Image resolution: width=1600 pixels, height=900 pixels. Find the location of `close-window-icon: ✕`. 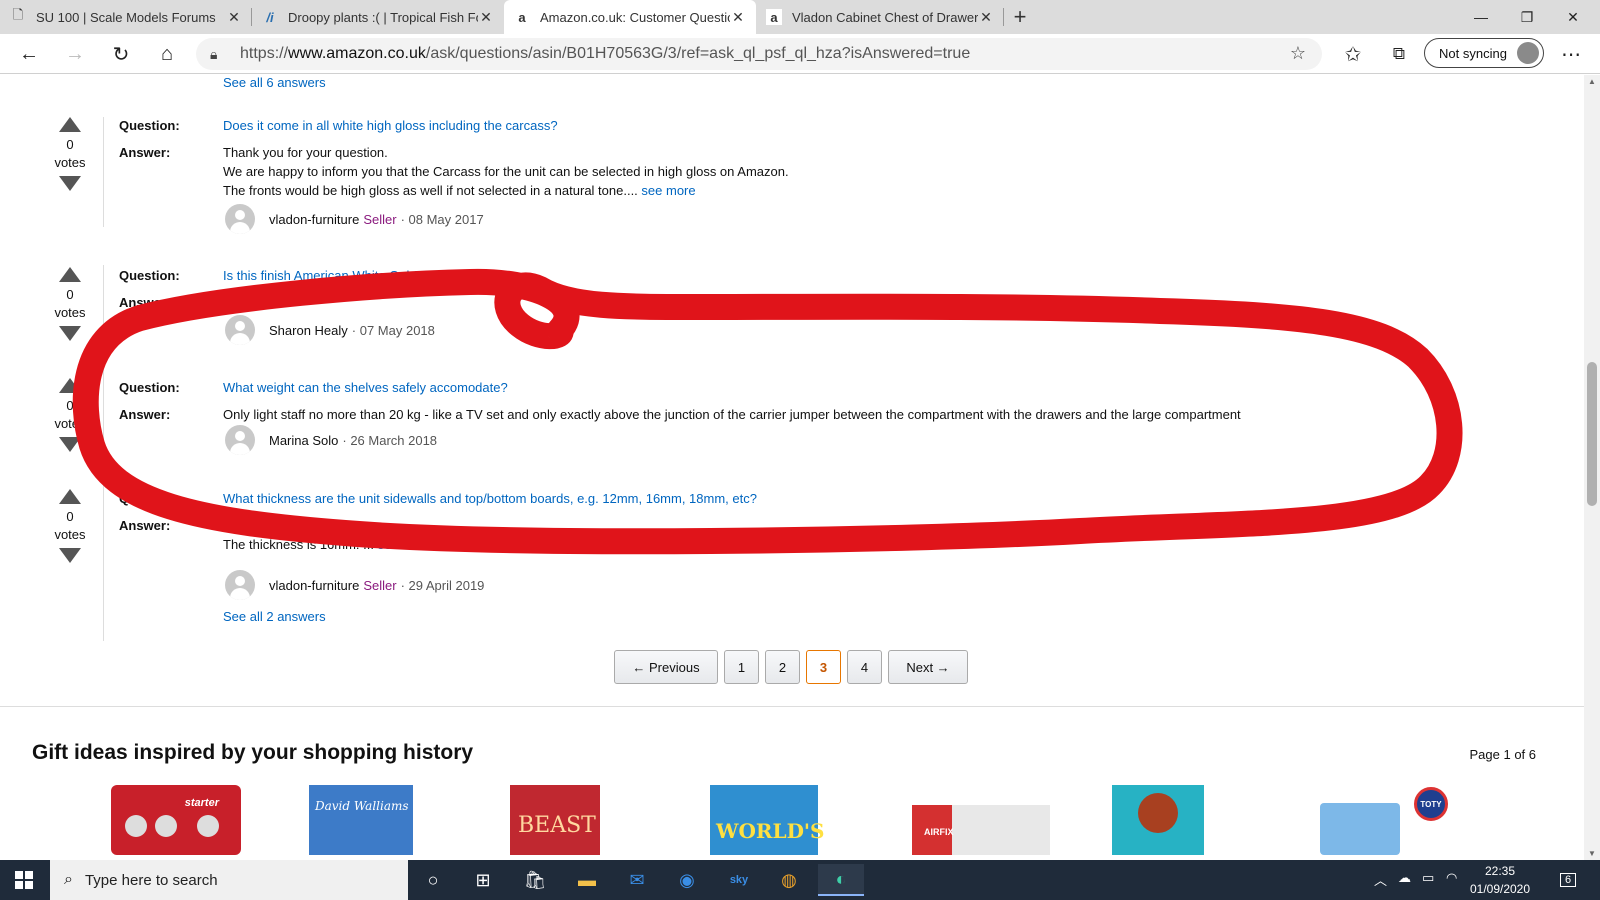

close-window-icon: ✕ is located at coordinates (1573, 17).